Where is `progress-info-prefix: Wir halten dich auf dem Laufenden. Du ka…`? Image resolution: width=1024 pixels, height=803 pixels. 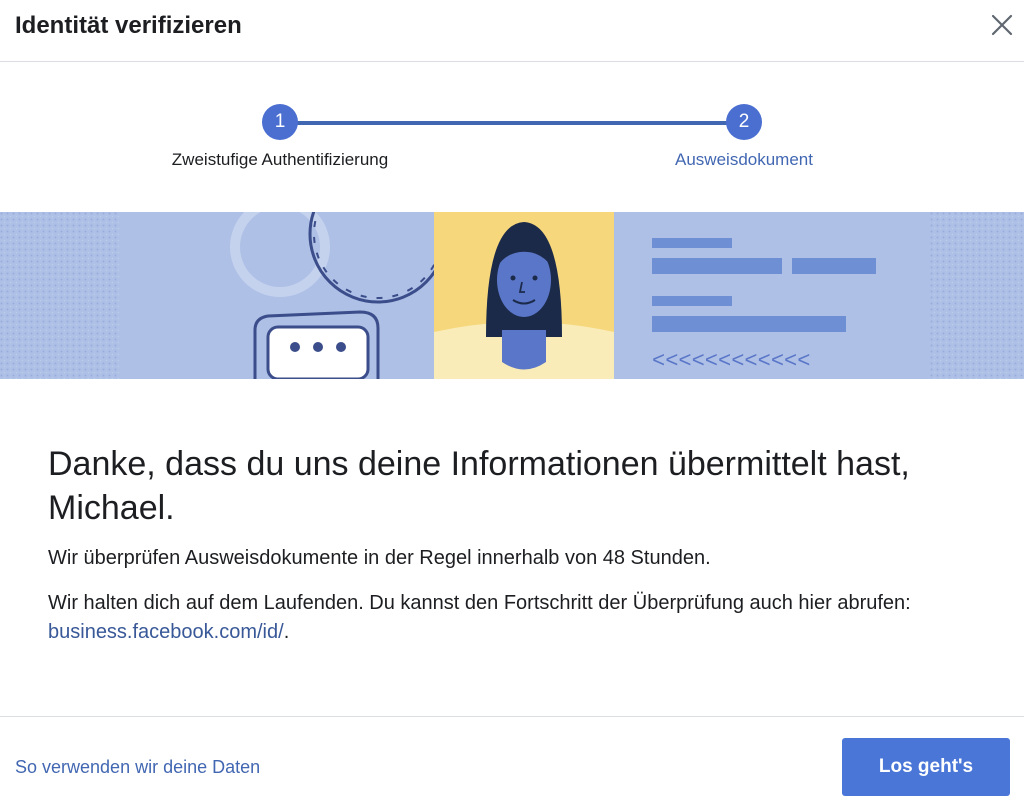
progress-info-prefix: Wir halten dich auf dem Laufenden. Du ka… is located at coordinates (479, 603).